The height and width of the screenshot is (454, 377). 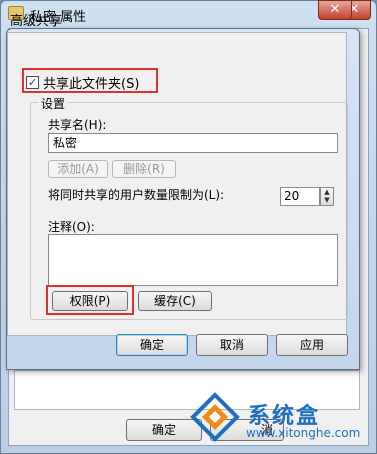 What do you see at coordinates (90, 80) in the screenshot?
I see `highlight-box-share` at bounding box center [90, 80].